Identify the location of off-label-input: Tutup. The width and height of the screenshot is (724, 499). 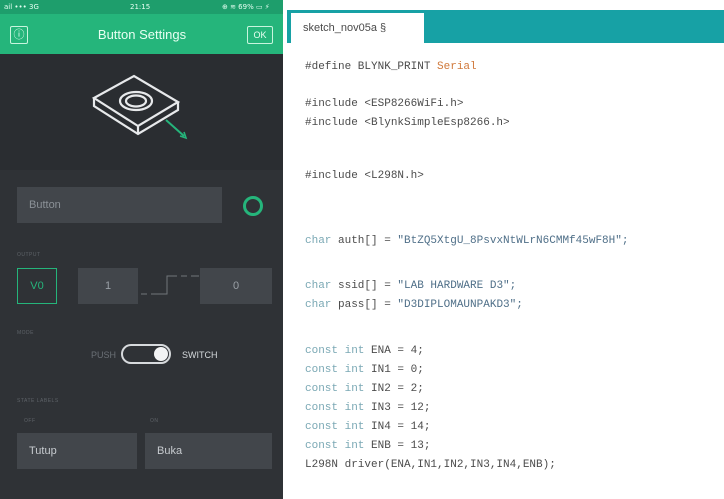
(77, 451).